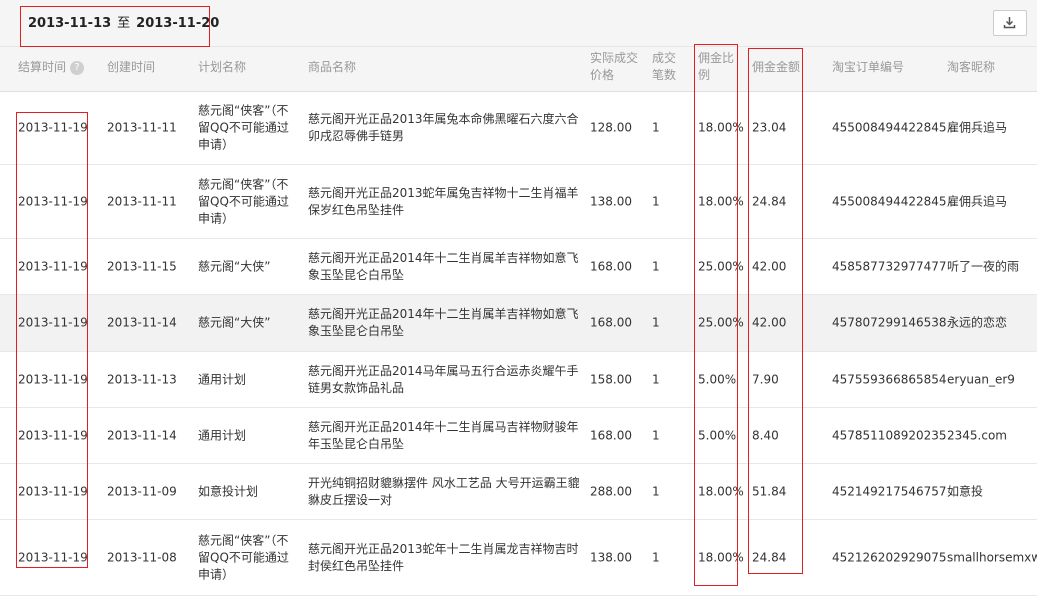 This screenshot has width=1037, height=599. Describe the element at coordinates (977, 435) in the screenshot. I see `cell-nickname: 2345.com` at that location.